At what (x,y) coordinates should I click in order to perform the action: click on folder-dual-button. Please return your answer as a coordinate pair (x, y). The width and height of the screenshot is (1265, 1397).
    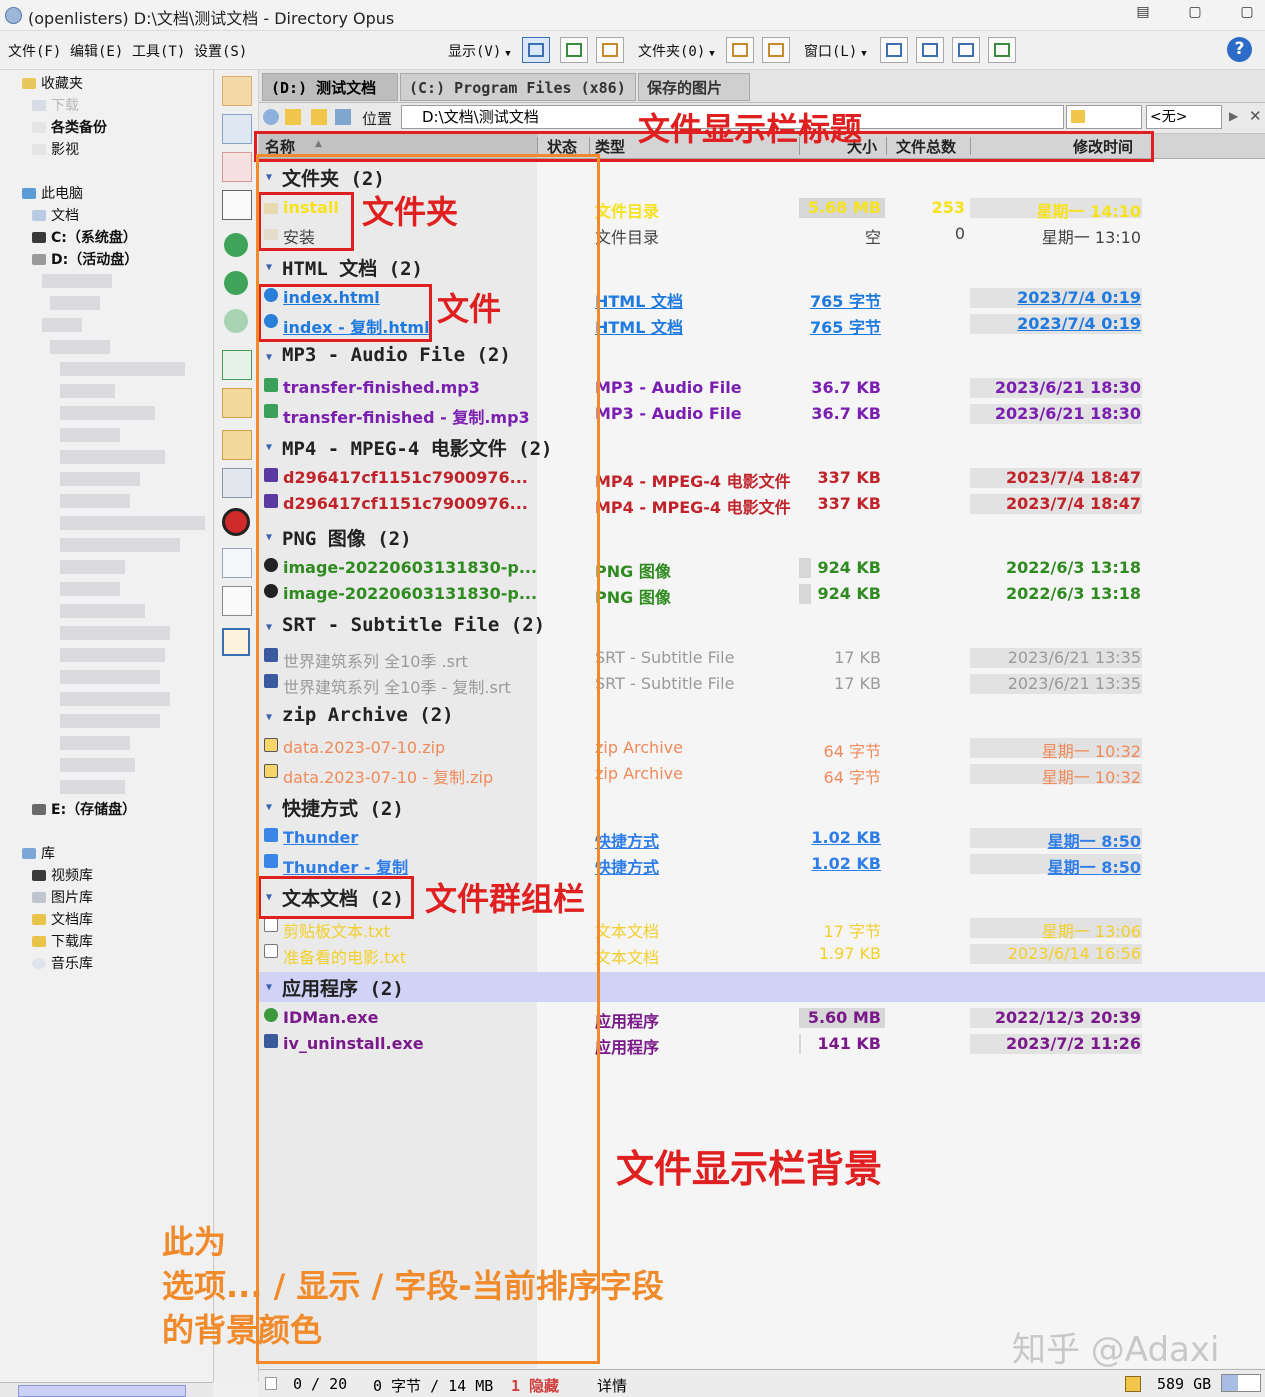
    Looking at the image, I should click on (776, 50).